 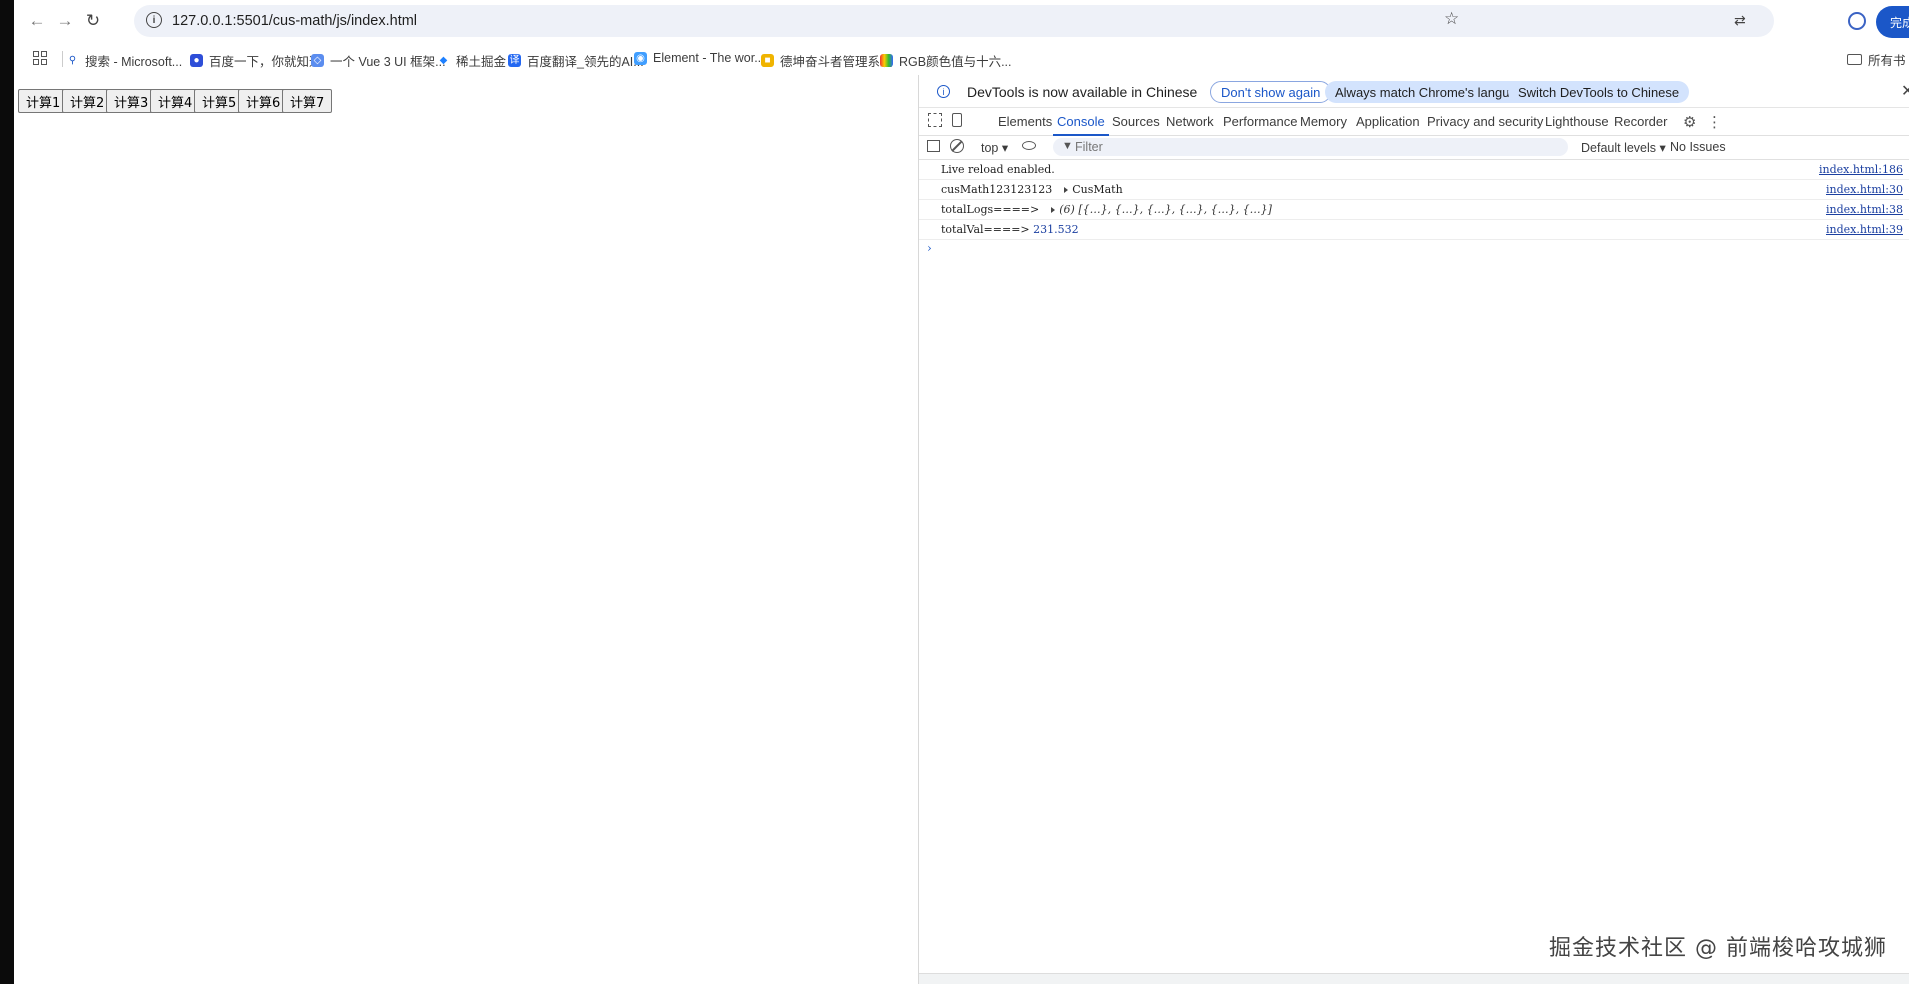 What do you see at coordinates (1097, 189) in the screenshot?
I see `log-object-value: CusMath` at bounding box center [1097, 189].